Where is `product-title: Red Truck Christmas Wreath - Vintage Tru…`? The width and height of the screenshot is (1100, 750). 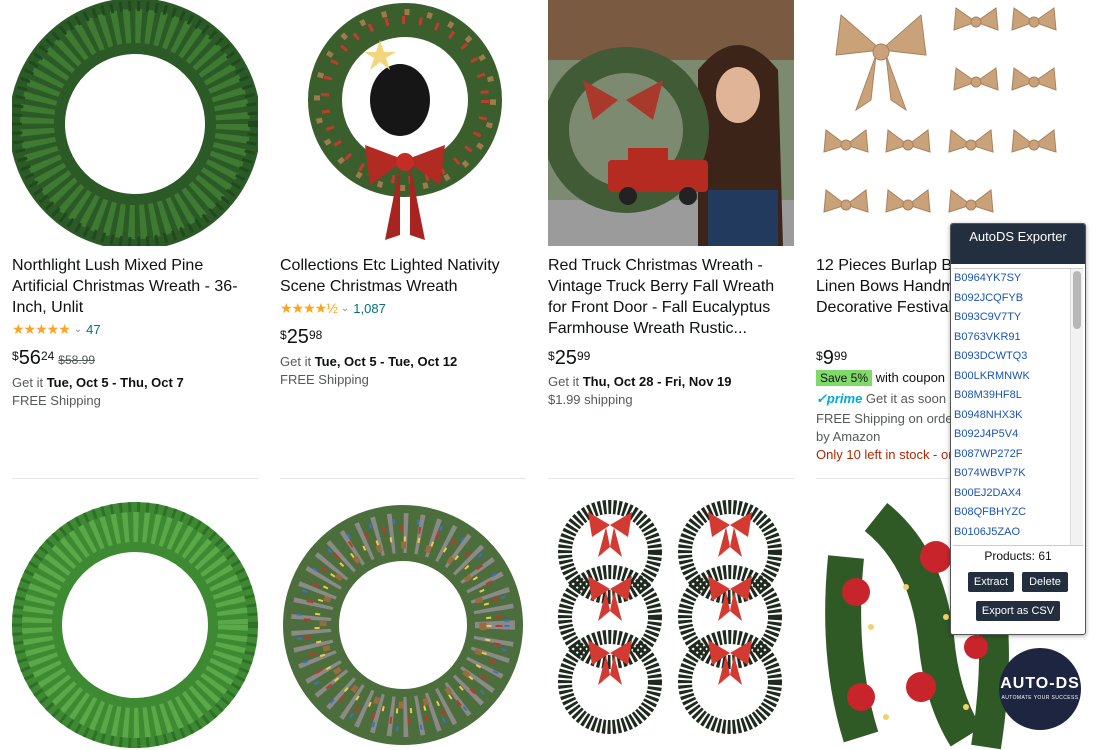
product-title: Red Truck Christmas Wreath - Vintage Tru… is located at coordinates (671, 297).